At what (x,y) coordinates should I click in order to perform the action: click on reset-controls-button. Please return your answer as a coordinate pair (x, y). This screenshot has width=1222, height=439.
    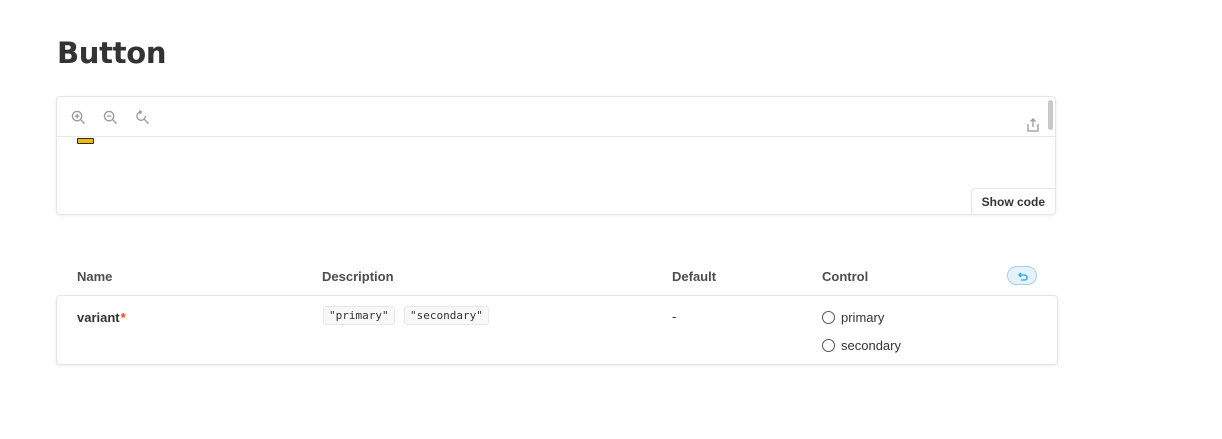
    Looking at the image, I should click on (1022, 275).